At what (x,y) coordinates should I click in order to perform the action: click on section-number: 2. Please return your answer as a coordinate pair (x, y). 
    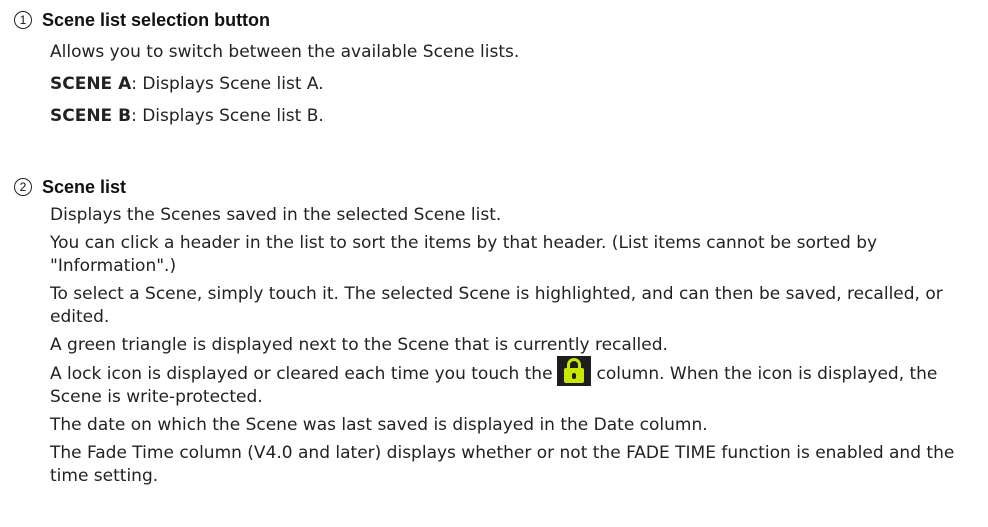
    Looking at the image, I should click on (23, 187).